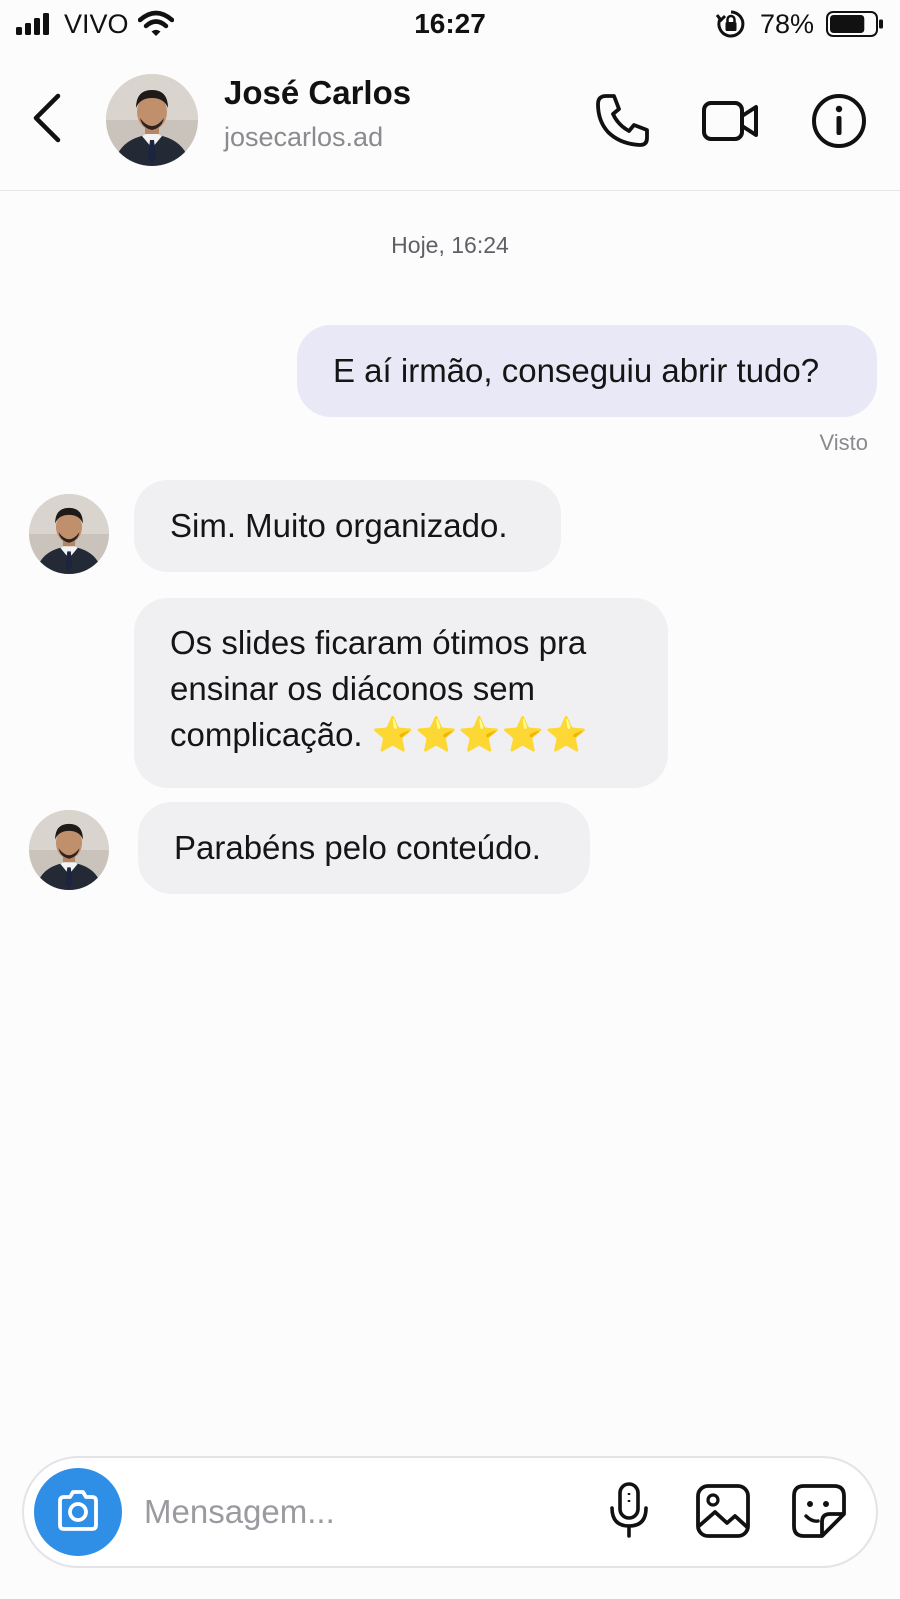 The width and height of the screenshot is (900, 1599). I want to click on message-composer, so click(450, 1512).